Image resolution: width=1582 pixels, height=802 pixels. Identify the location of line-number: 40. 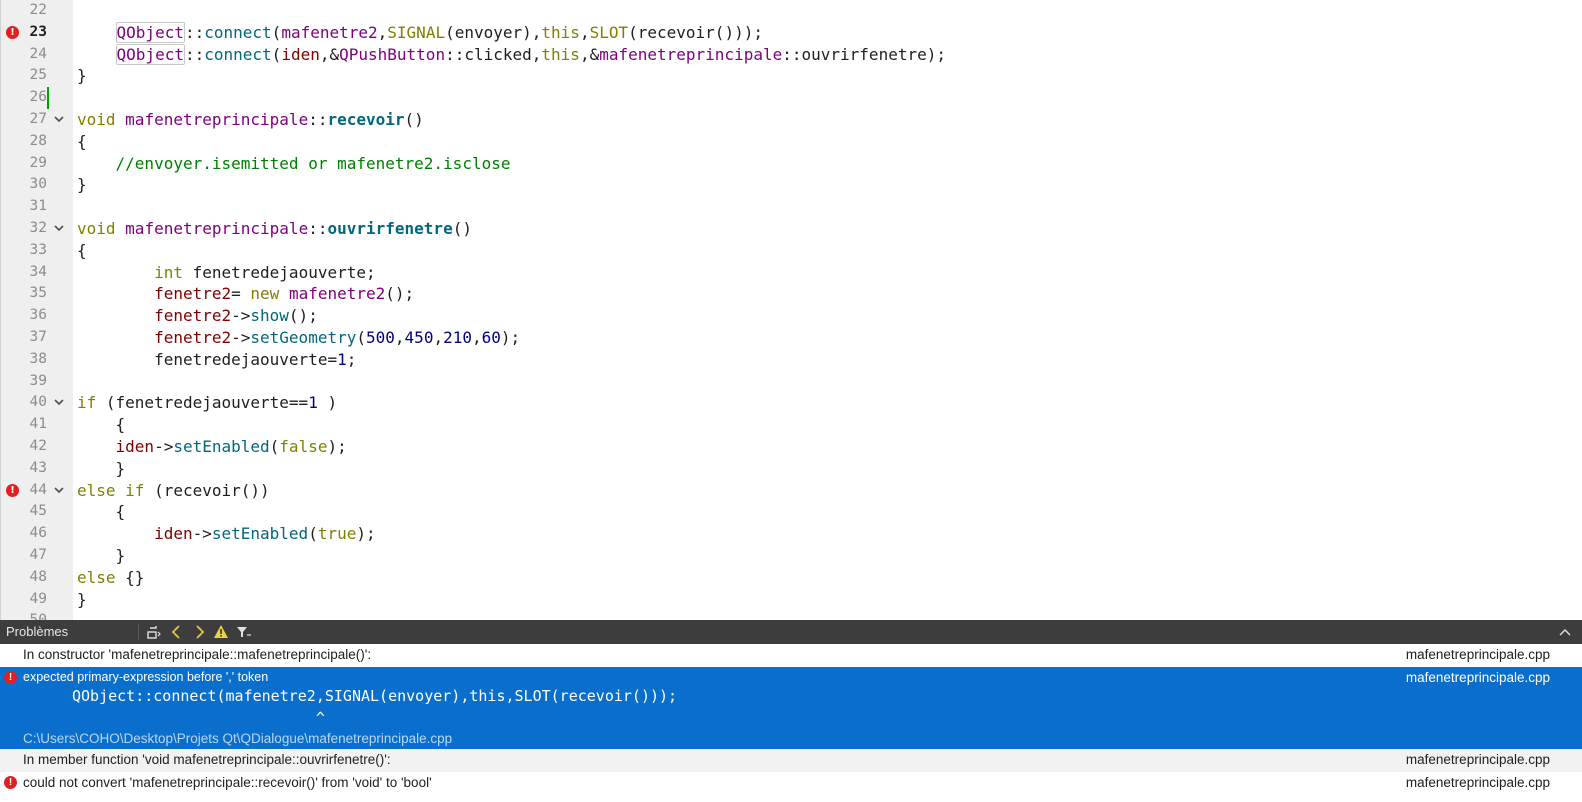
(38, 402).